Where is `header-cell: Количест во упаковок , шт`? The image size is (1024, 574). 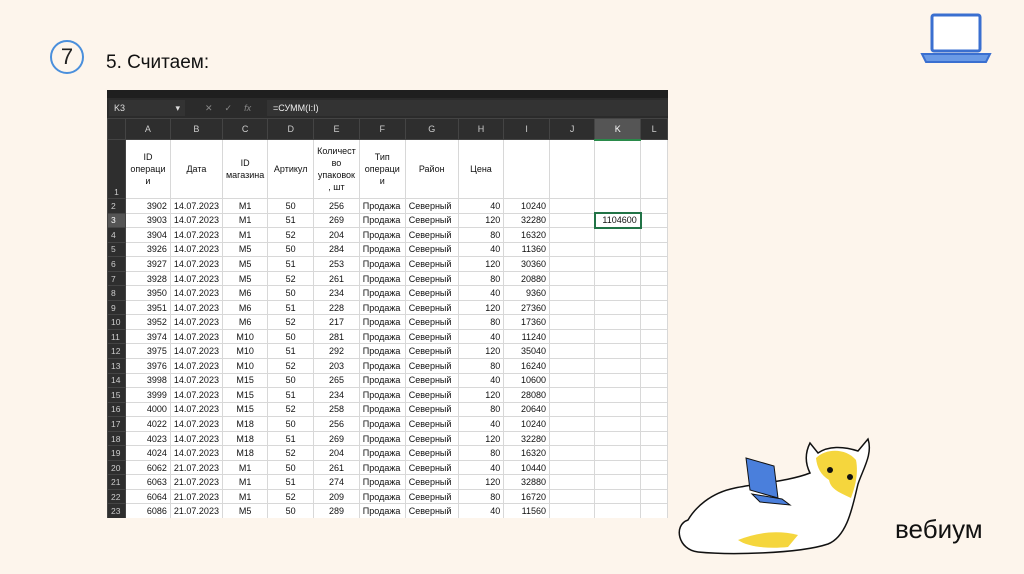
header-cell: Количест во упаковок , шт is located at coordinates (336, 169).